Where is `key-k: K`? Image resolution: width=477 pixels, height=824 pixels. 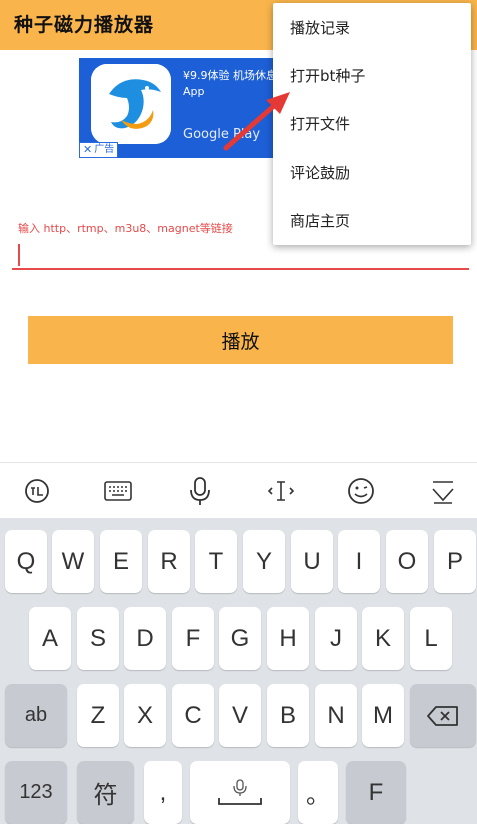
key-k: K is located at coordinates (383, 638).